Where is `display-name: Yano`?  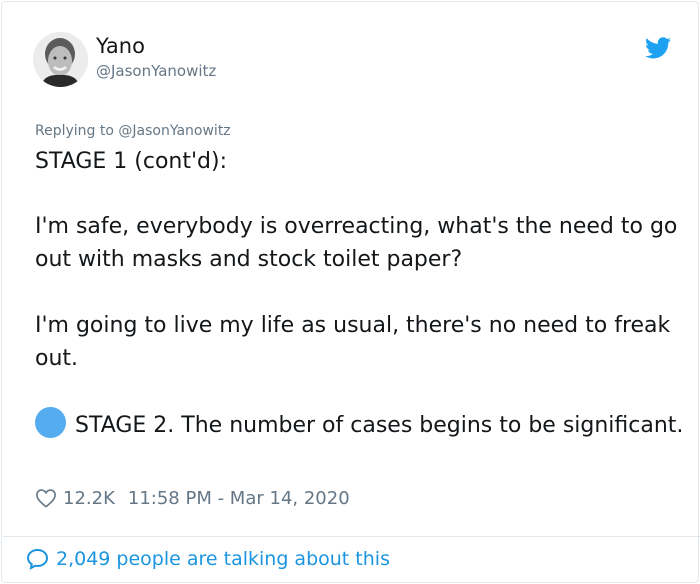
display-name: Yano is located at coordinates (120, 46).